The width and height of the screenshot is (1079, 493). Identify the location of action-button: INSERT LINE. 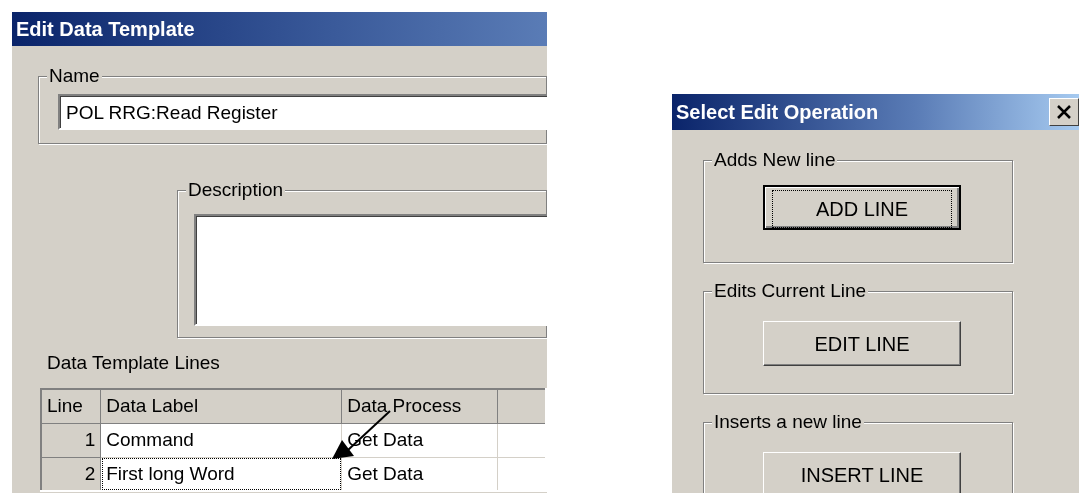
(862, 472).